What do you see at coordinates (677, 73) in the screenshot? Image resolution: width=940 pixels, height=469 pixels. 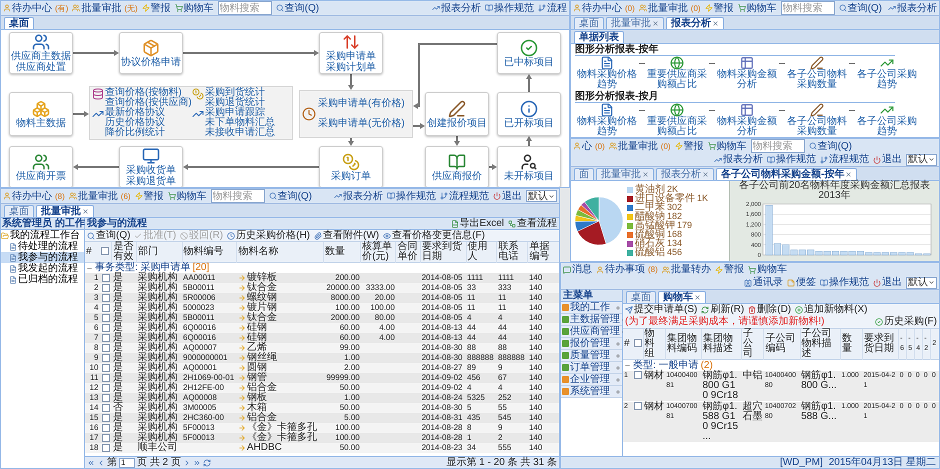 I see `report-link: 重要供应商采购额占比` at bounding box center [677, 73].